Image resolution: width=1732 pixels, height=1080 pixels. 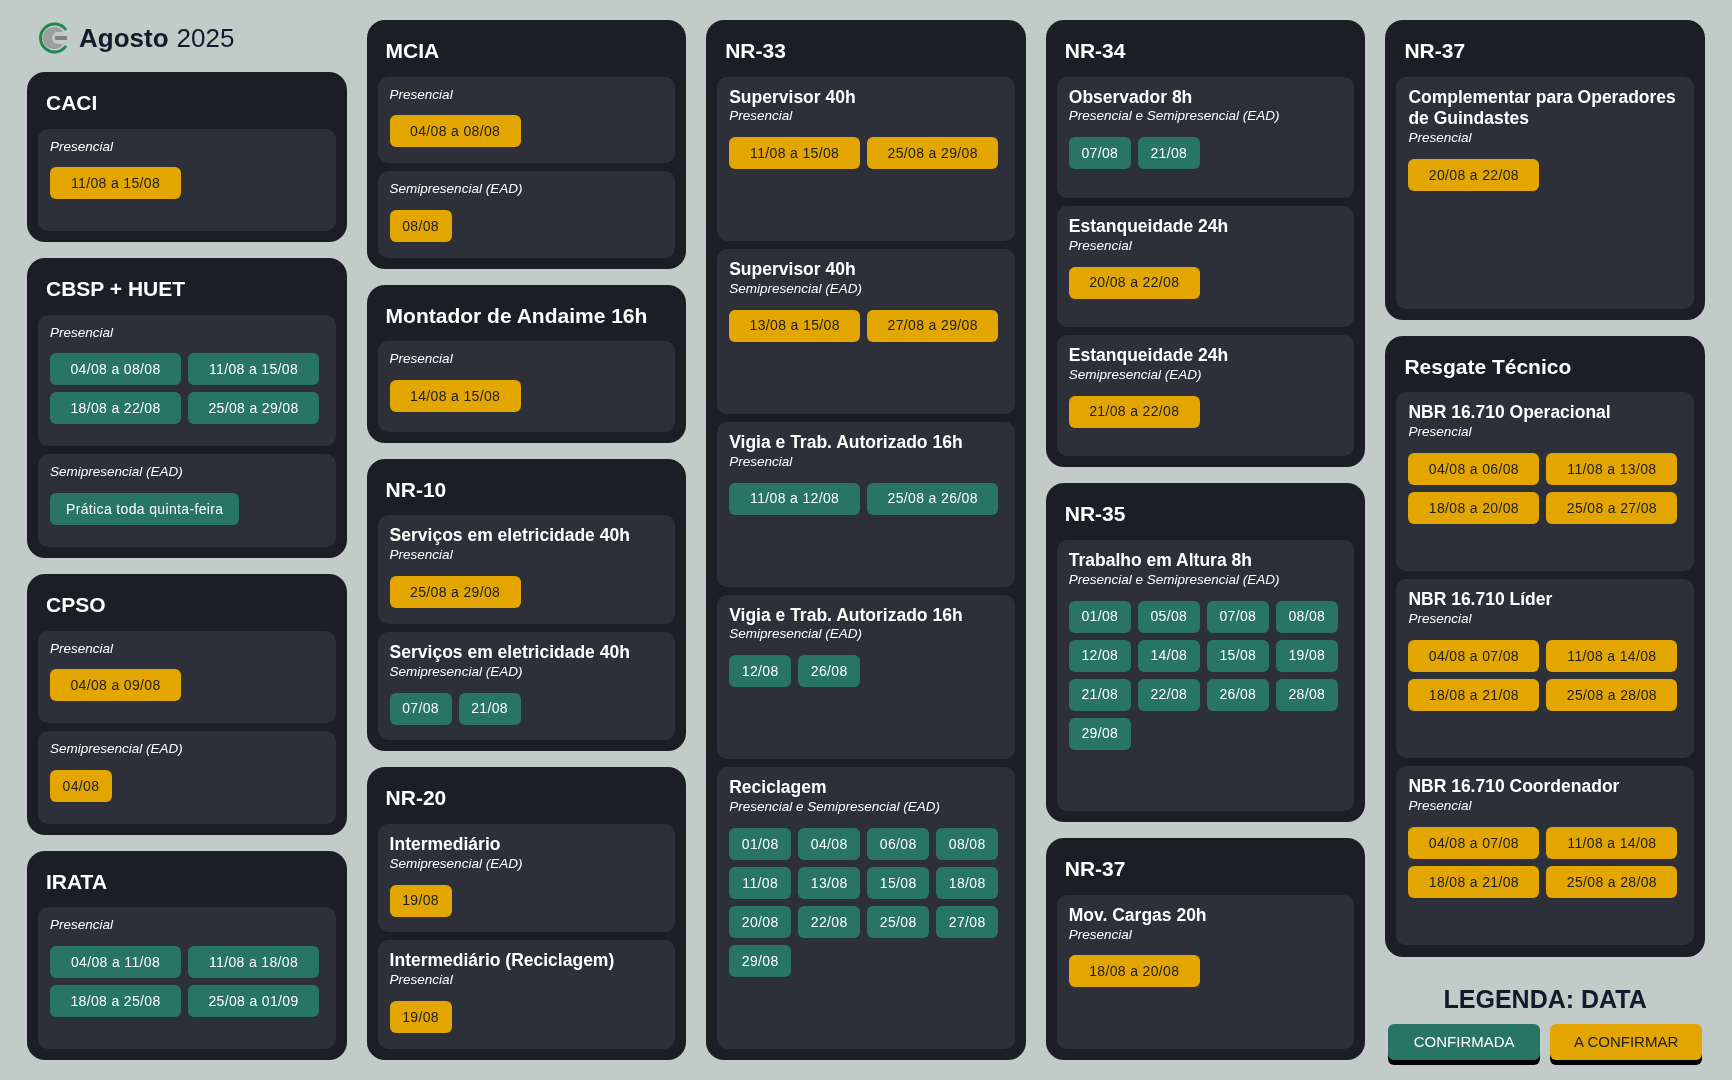 What do you see at coordinates (445, 844) in the screenshot?
I see `session-title: Intermediário` at bounding box center [445, 844].